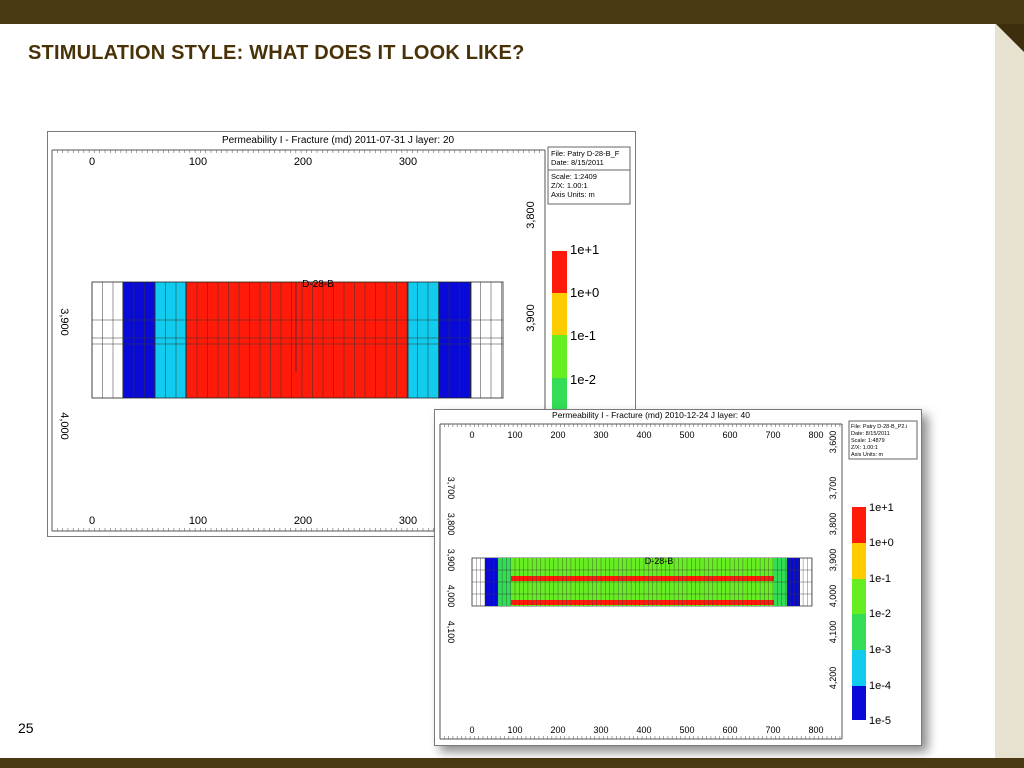 The image size is (1024, 768). Describe the element at coordinates (833, 678) in the screenshot. I see `plot-2-y-tick-right: 4,200` at that location.